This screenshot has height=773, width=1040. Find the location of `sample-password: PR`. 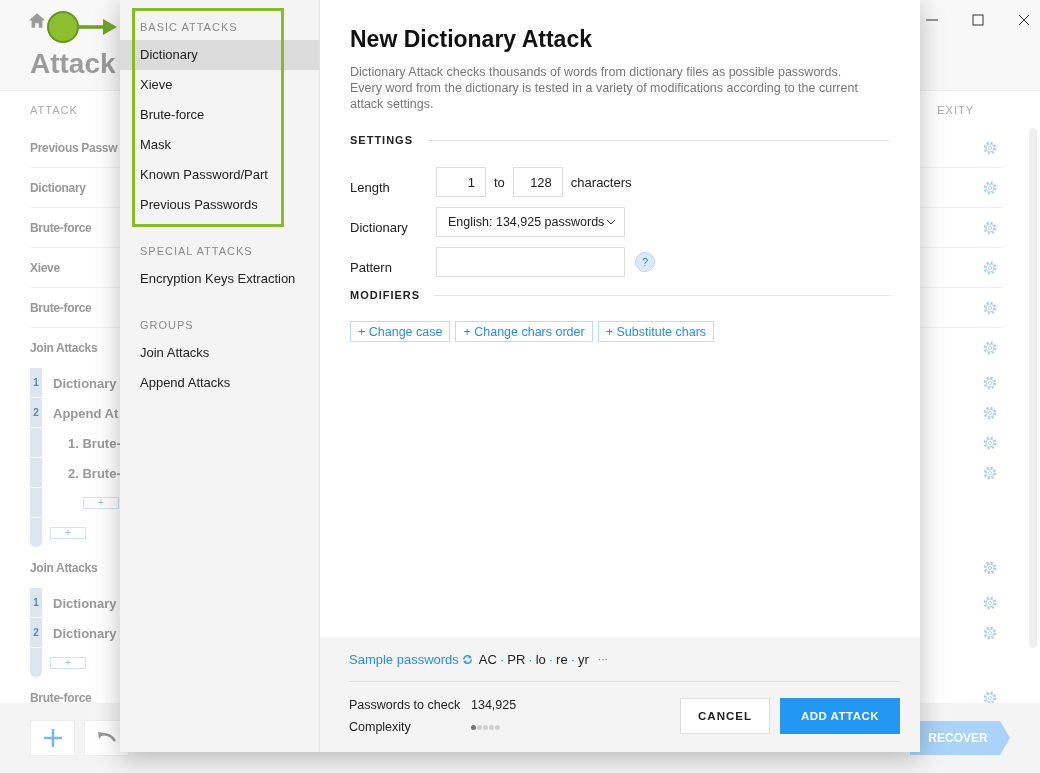

sample-password: PR is located at coordinates (516, 659).